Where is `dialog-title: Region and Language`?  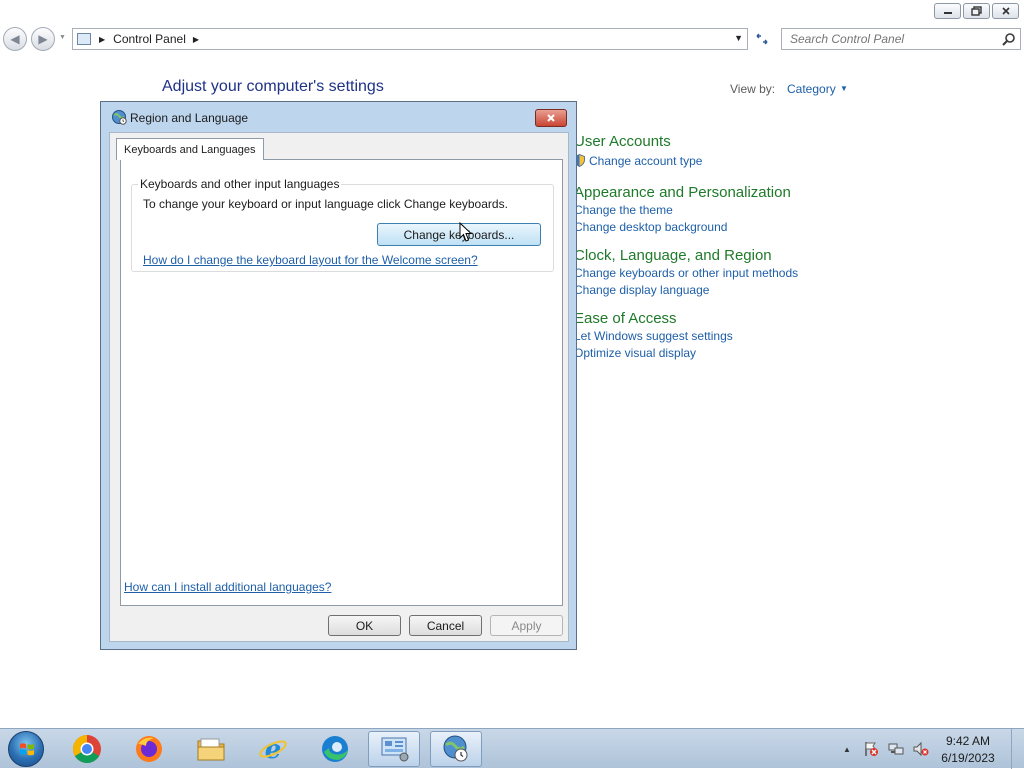
dialog-title: Region and Language is located at coordinates (189, 118).